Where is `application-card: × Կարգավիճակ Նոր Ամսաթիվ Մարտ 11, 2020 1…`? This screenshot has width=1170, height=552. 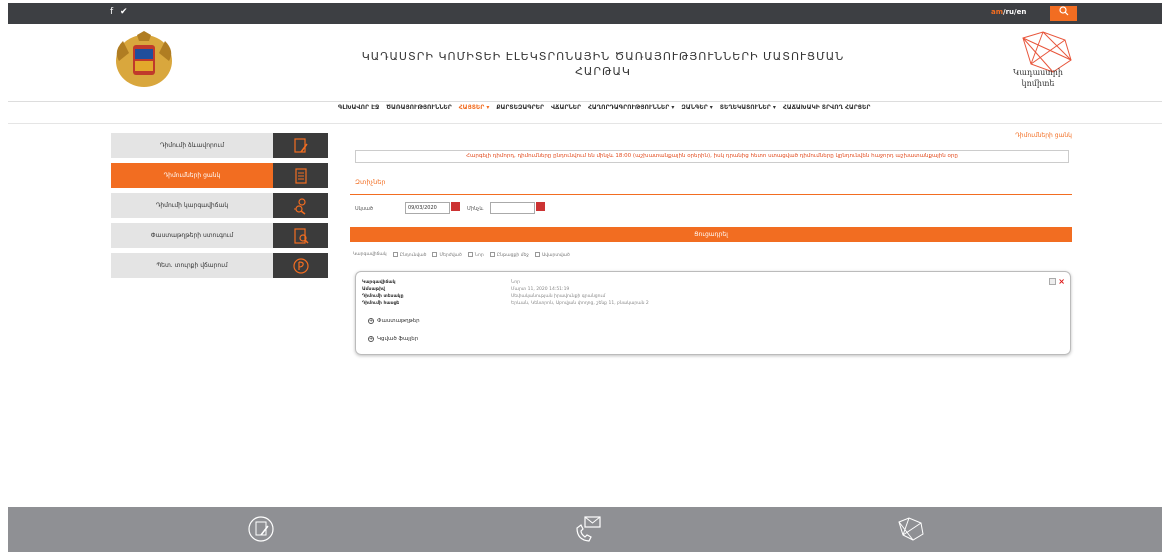
application-card: × Կարգավիճակ Նոր Ամսաթիվ Մարտ 11, 2020 1… is located at coordinates (713, 313).